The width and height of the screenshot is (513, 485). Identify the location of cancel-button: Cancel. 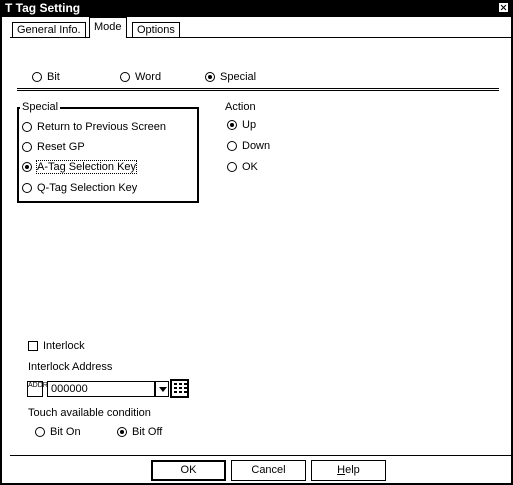
(268, 470).